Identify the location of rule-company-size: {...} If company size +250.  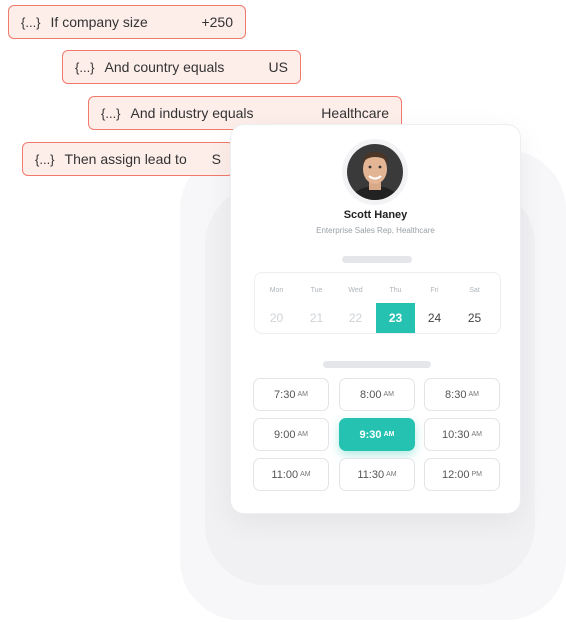
(127, 22).